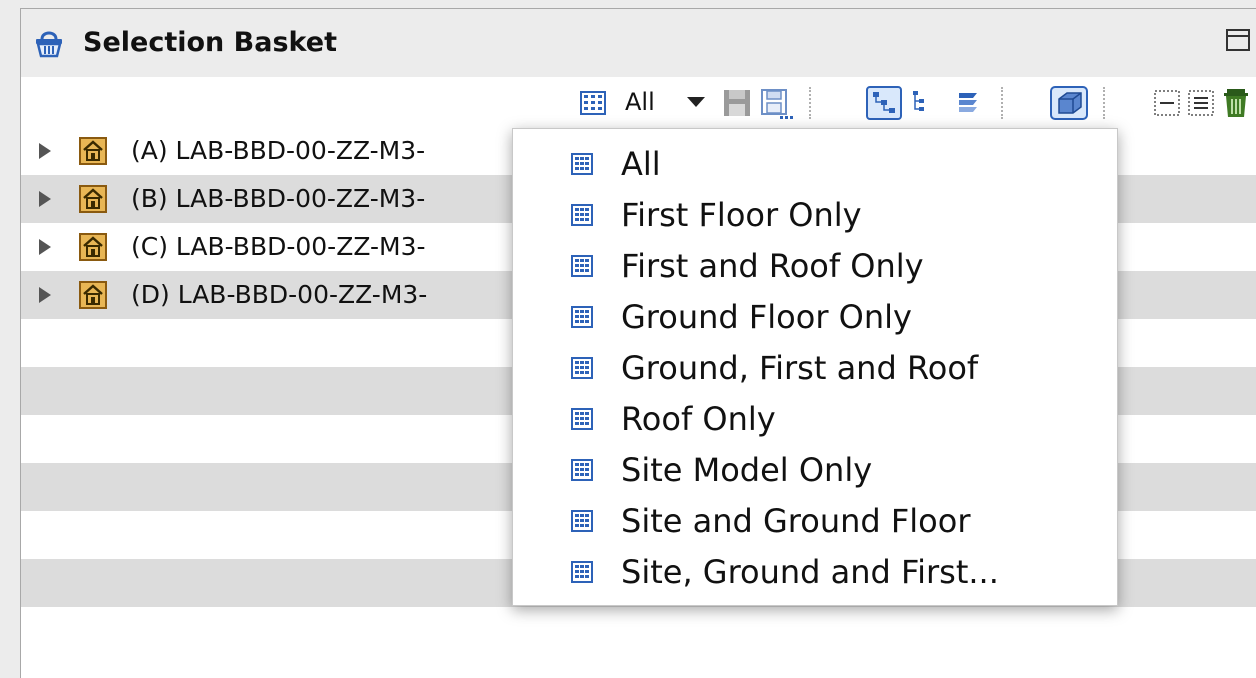 This screenshot has width=1256, height=678. Describe the element at coordinates (796, 521) in the screenshot. I see `menu-item-label: Site and Ground Floor` at that location.